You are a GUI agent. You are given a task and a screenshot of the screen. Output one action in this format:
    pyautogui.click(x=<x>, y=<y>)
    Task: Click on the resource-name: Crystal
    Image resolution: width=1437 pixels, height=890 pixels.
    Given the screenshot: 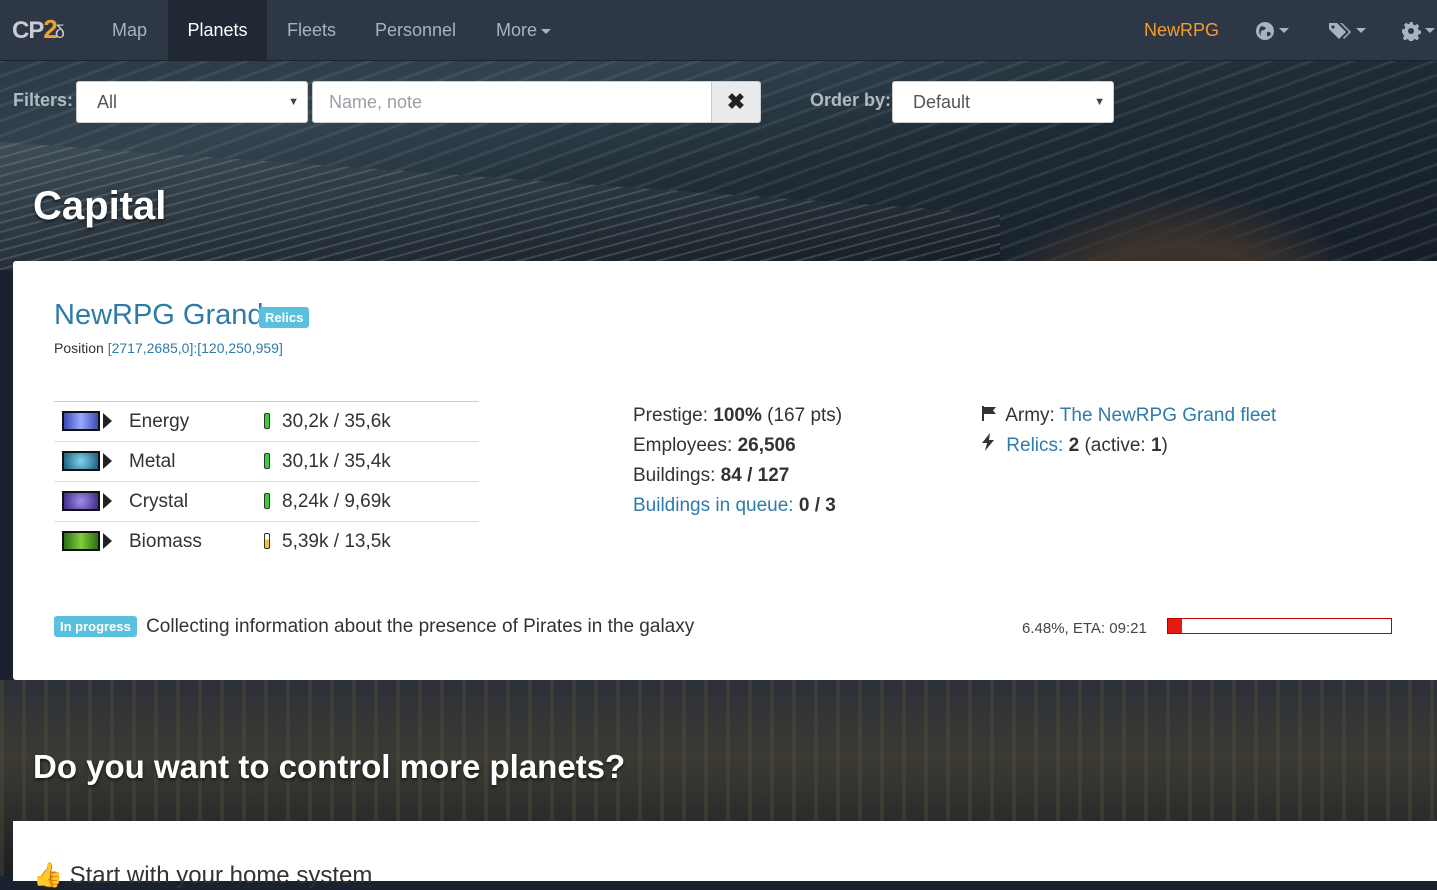 What is the action you would take?
    pyautogui.click(x=196, y=501)
    